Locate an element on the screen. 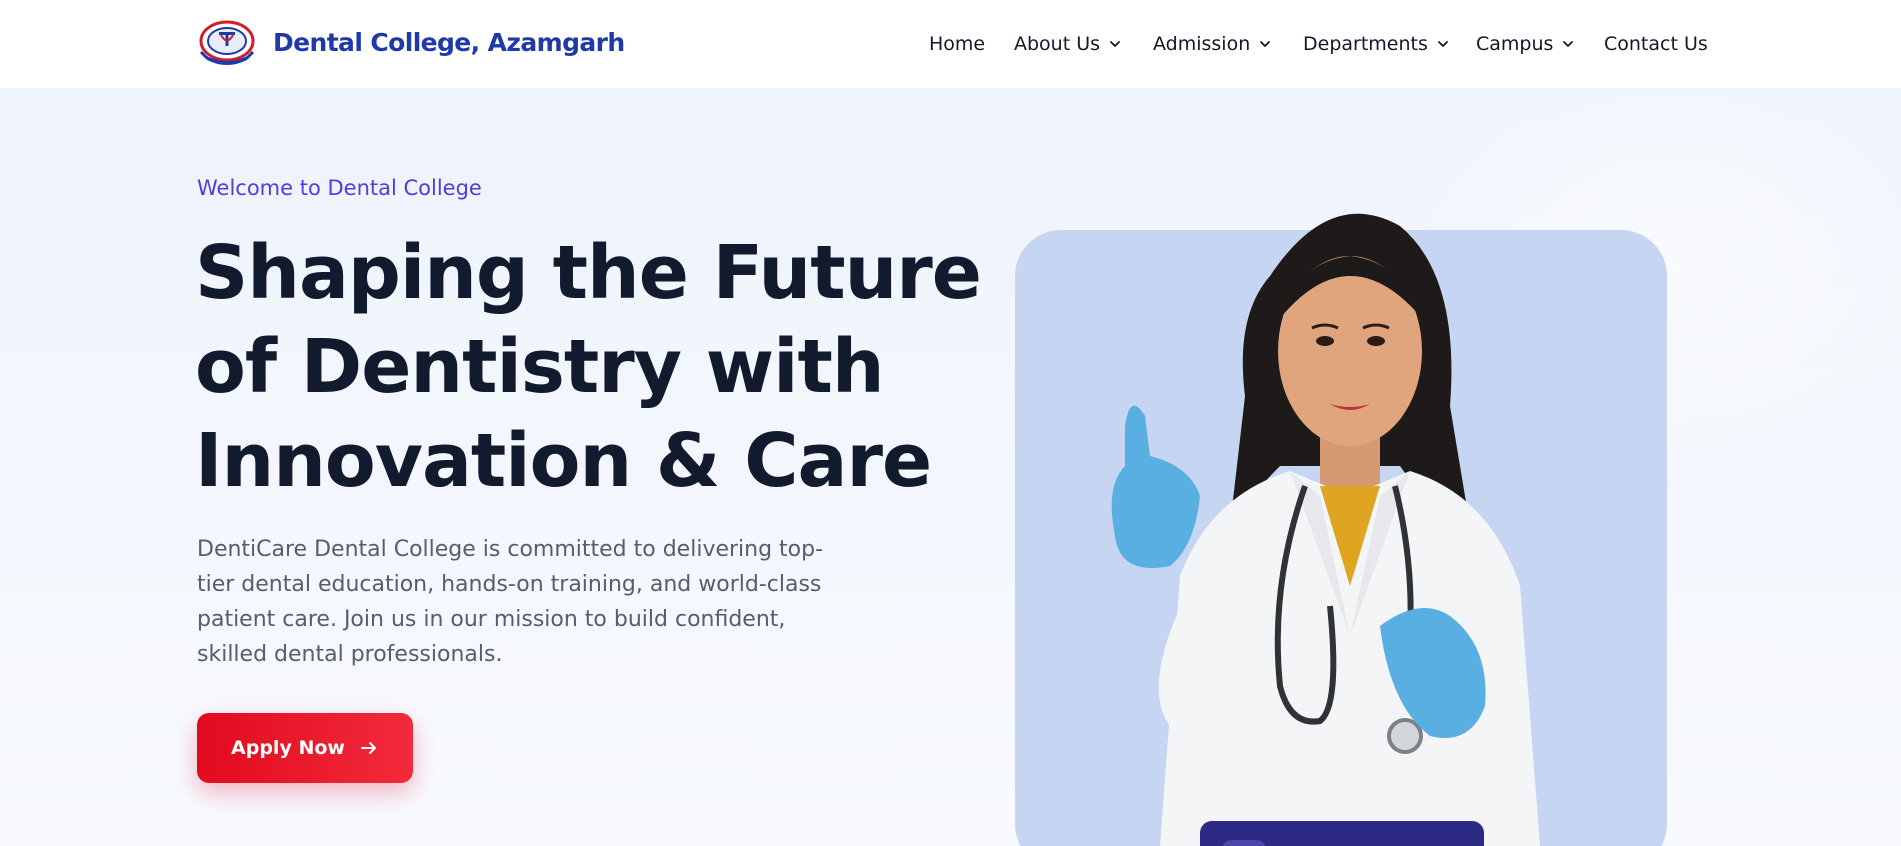  hero-eyebrow: Welcome to Dental College is located at coordinates (339, 188).